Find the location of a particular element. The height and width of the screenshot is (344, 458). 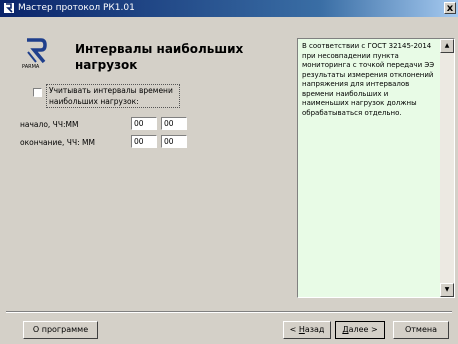

scroll-up-icon: ▲ is located at coordinates (447, 46).